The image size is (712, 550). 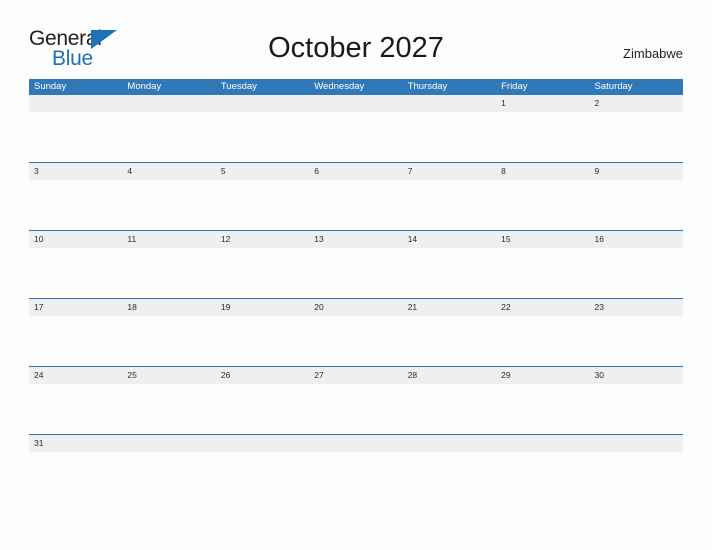 What do you see at coordinates (262, 375) in the screenshot?
I see `day-cell: 26` at bounding box center [262, 375].